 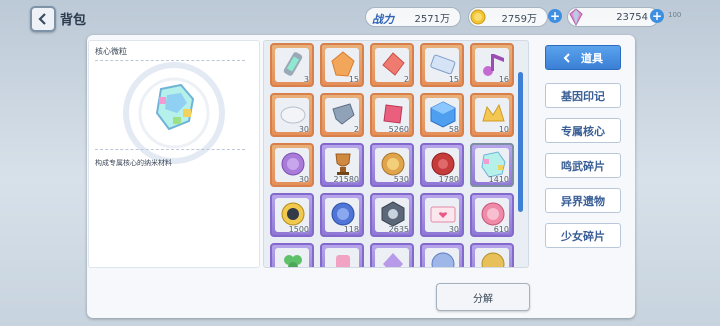 What do you see at coordinates (393, 260) in the screenshot?
I see `violet-crystal-icon` at bounding box center [393, 260].